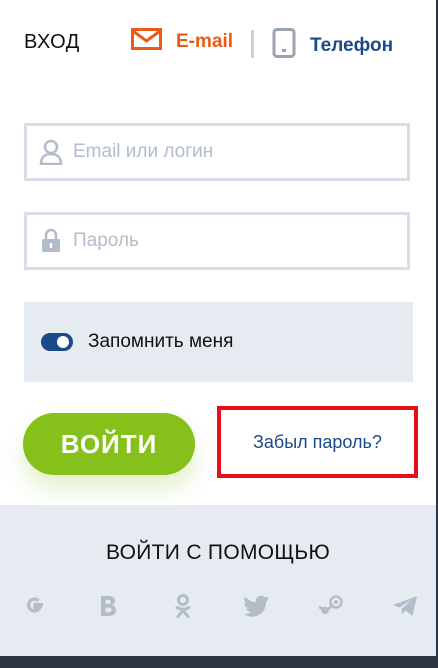 The image size is (438, 668). What do you see at coordinates (51, 152) in the screenshot?
I see `user-icon` at bounding box center [51, 152].